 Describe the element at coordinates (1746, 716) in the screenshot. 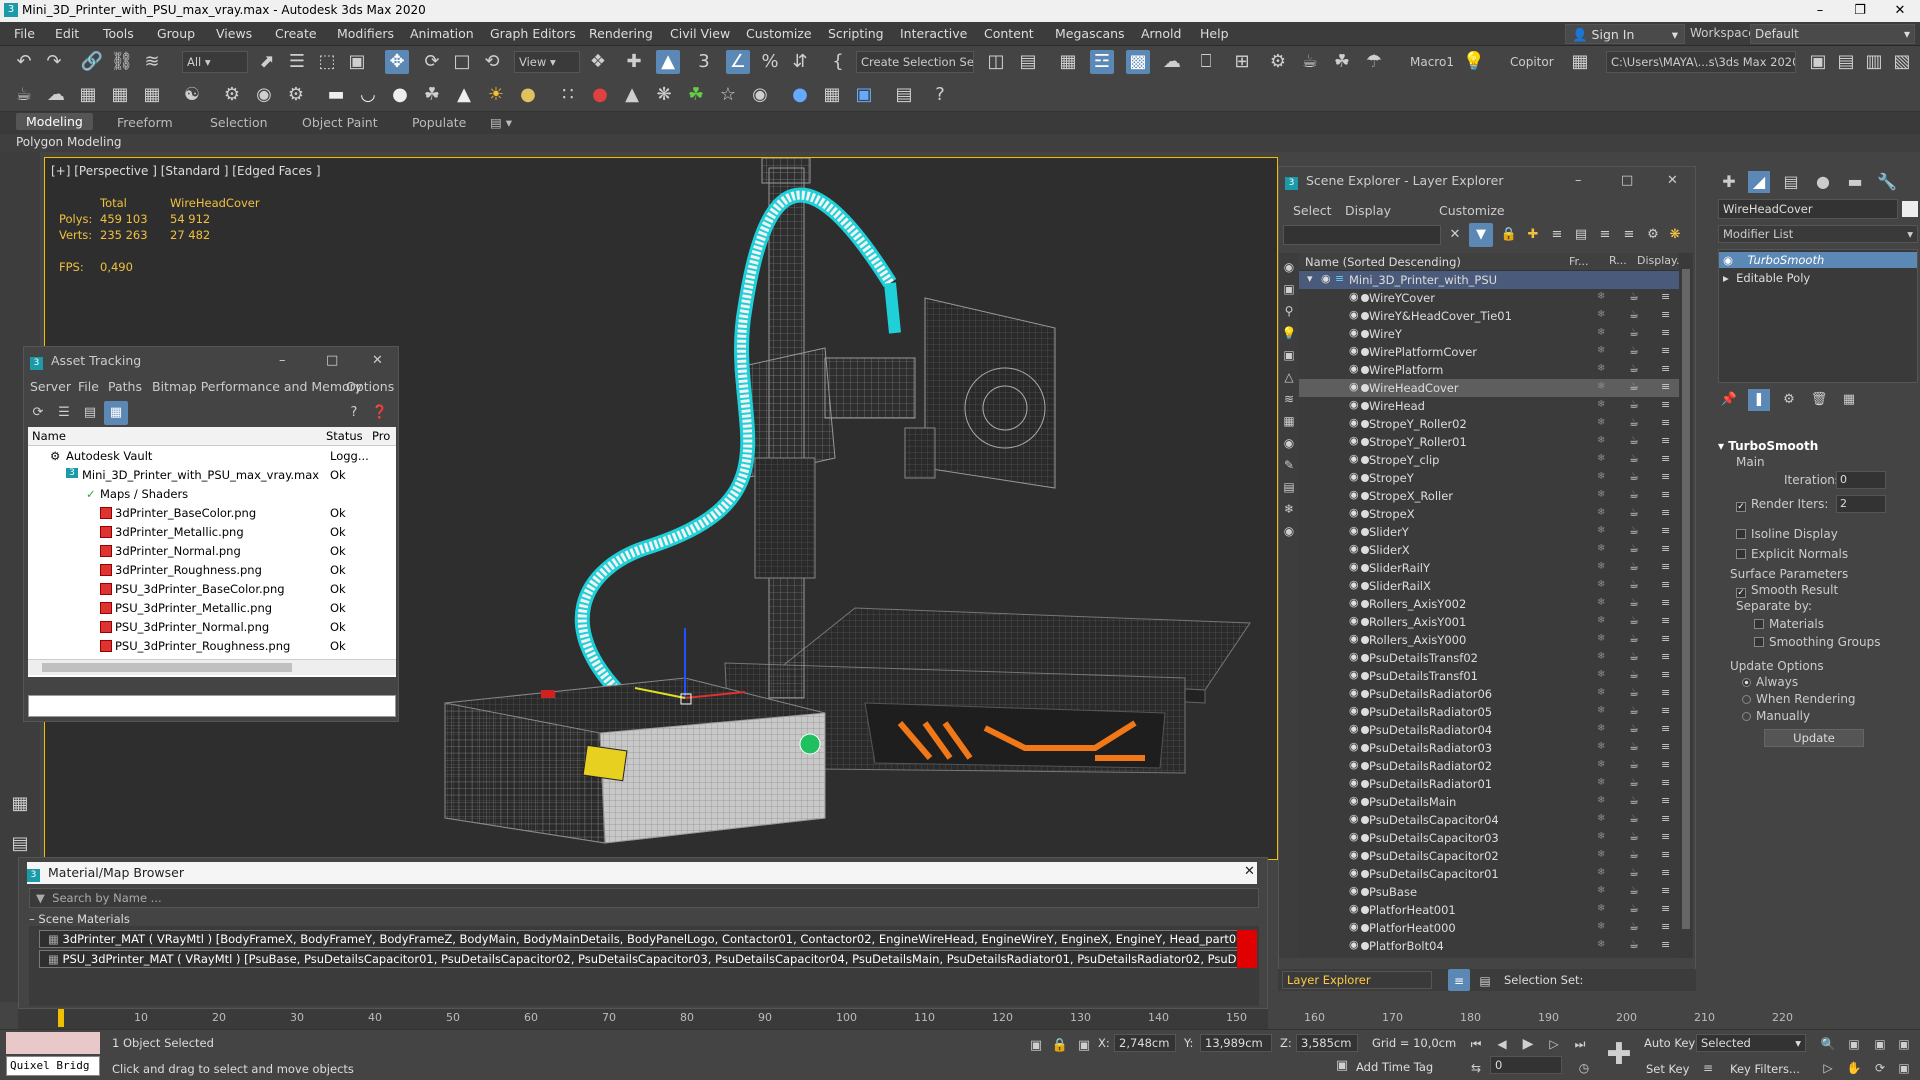

I see `radio-unselected` at that location.